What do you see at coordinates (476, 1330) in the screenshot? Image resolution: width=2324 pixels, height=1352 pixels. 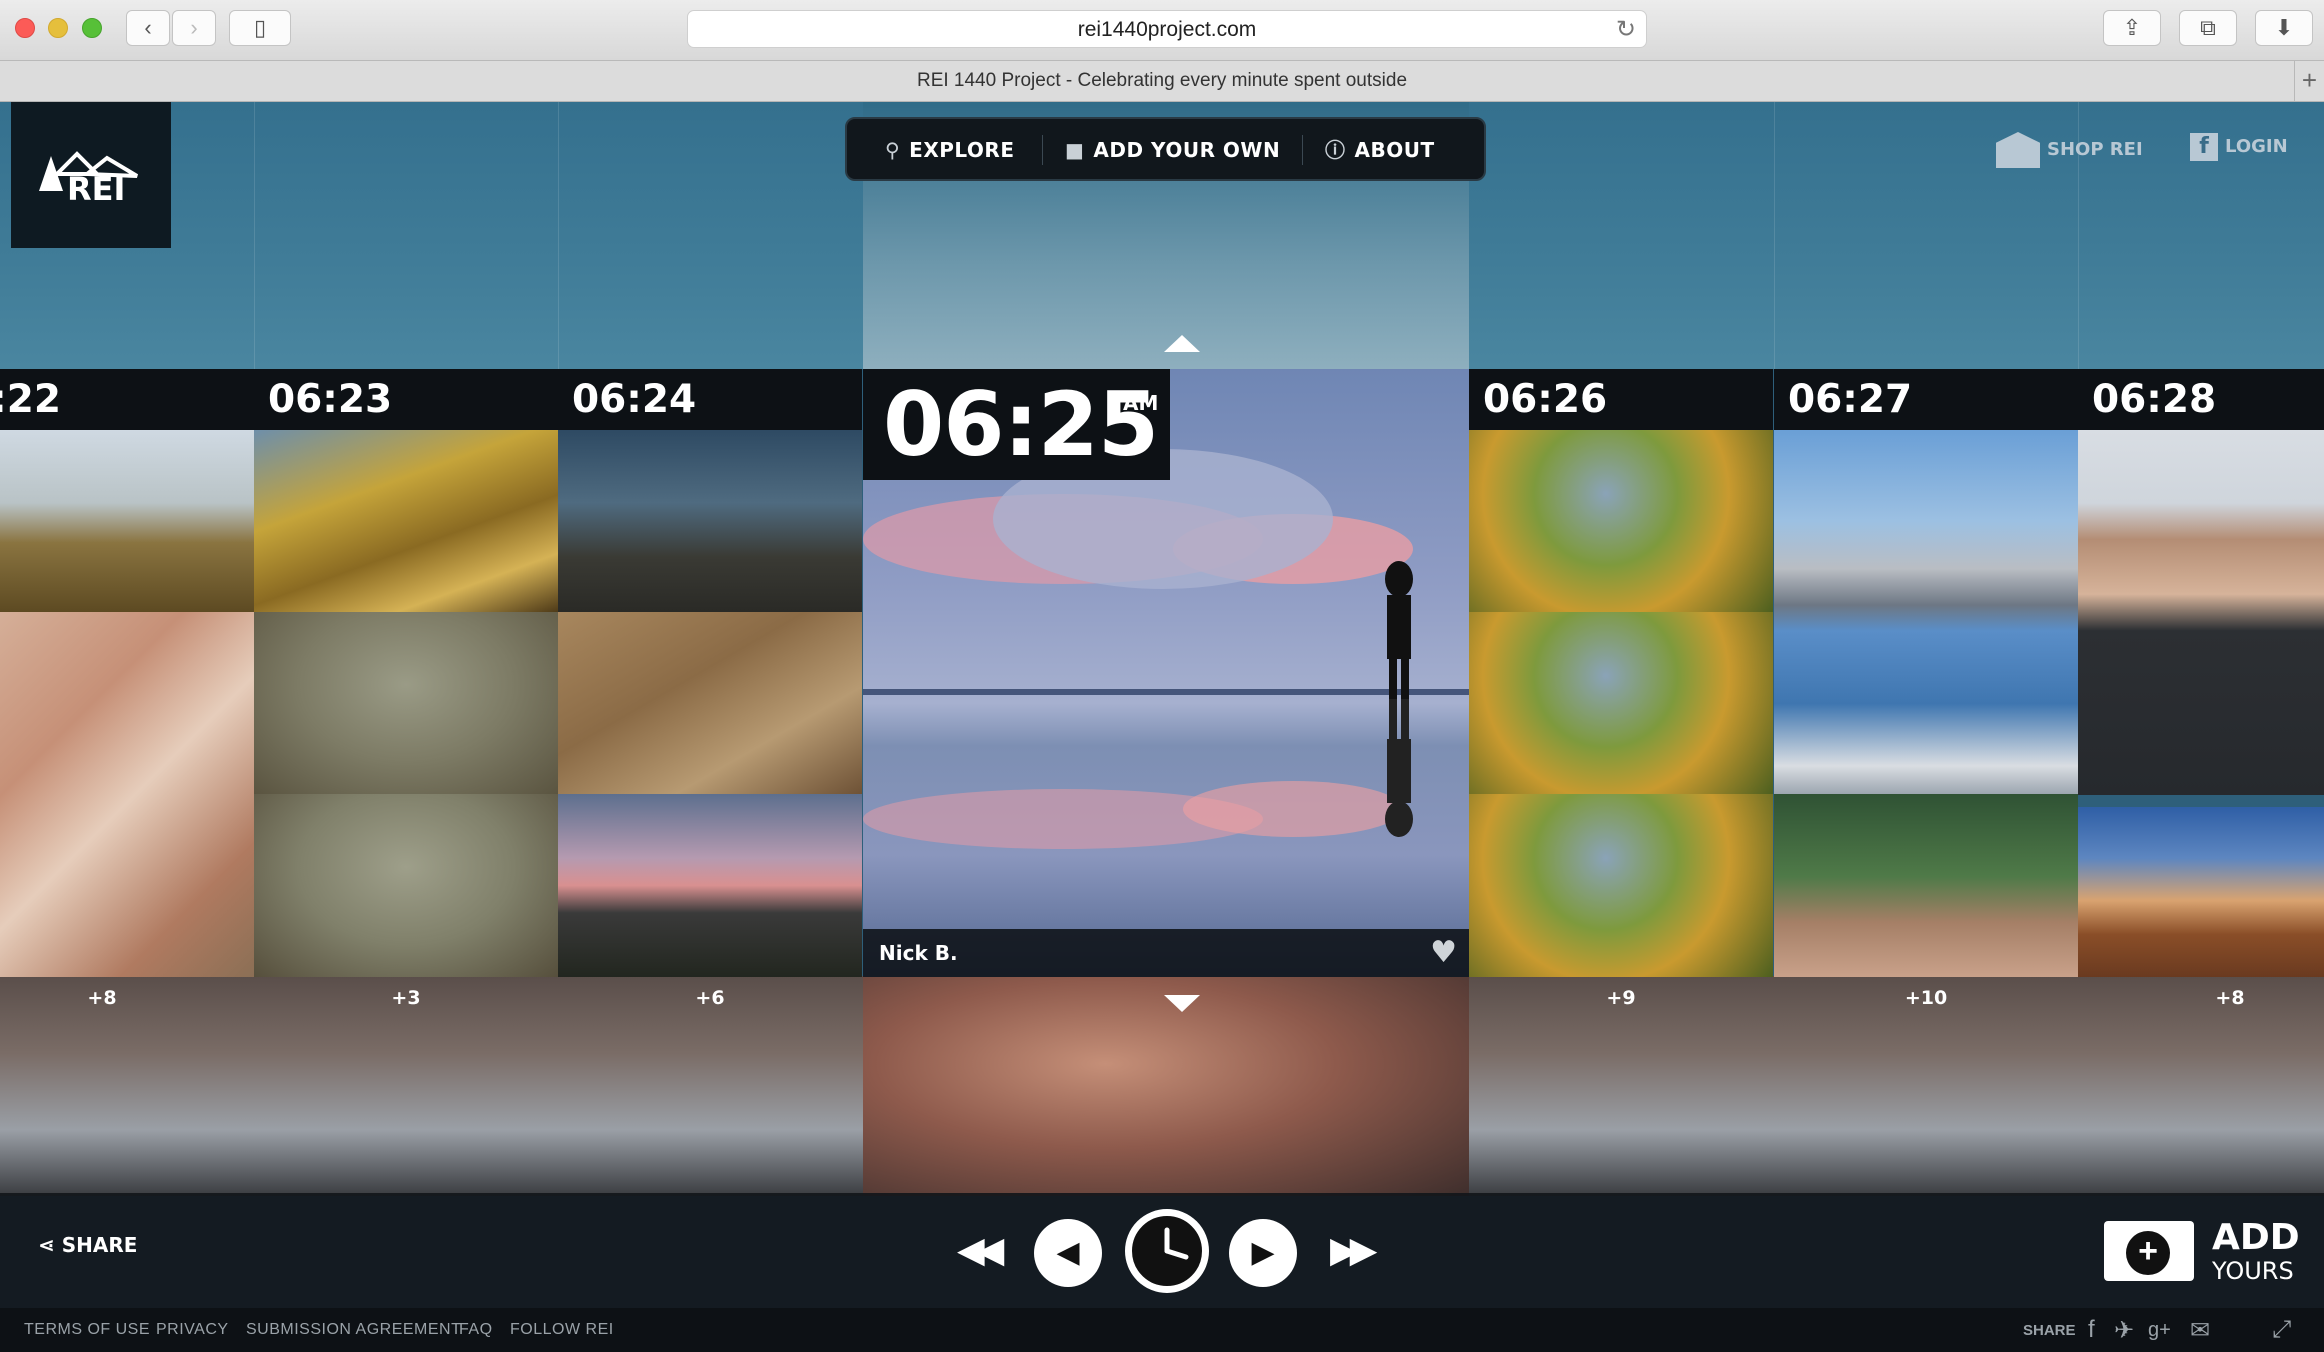 I see `faq-link: FAQ` at bounding box center [476, 1330].